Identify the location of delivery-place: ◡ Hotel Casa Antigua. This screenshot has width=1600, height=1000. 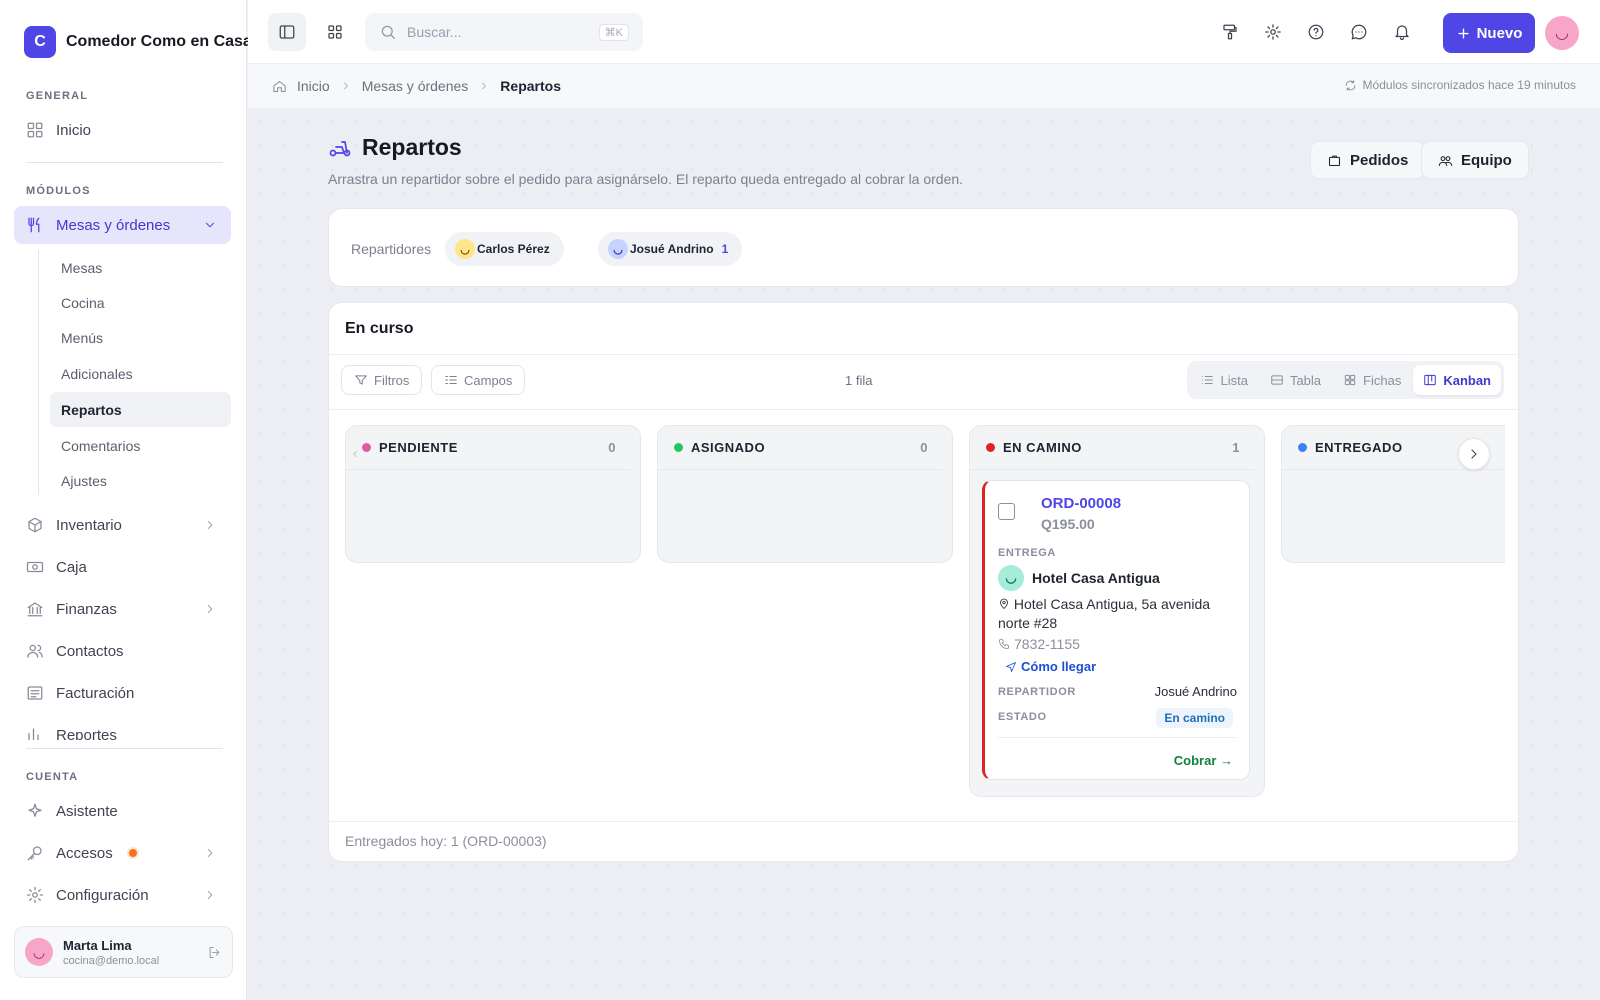
(1079, 578).